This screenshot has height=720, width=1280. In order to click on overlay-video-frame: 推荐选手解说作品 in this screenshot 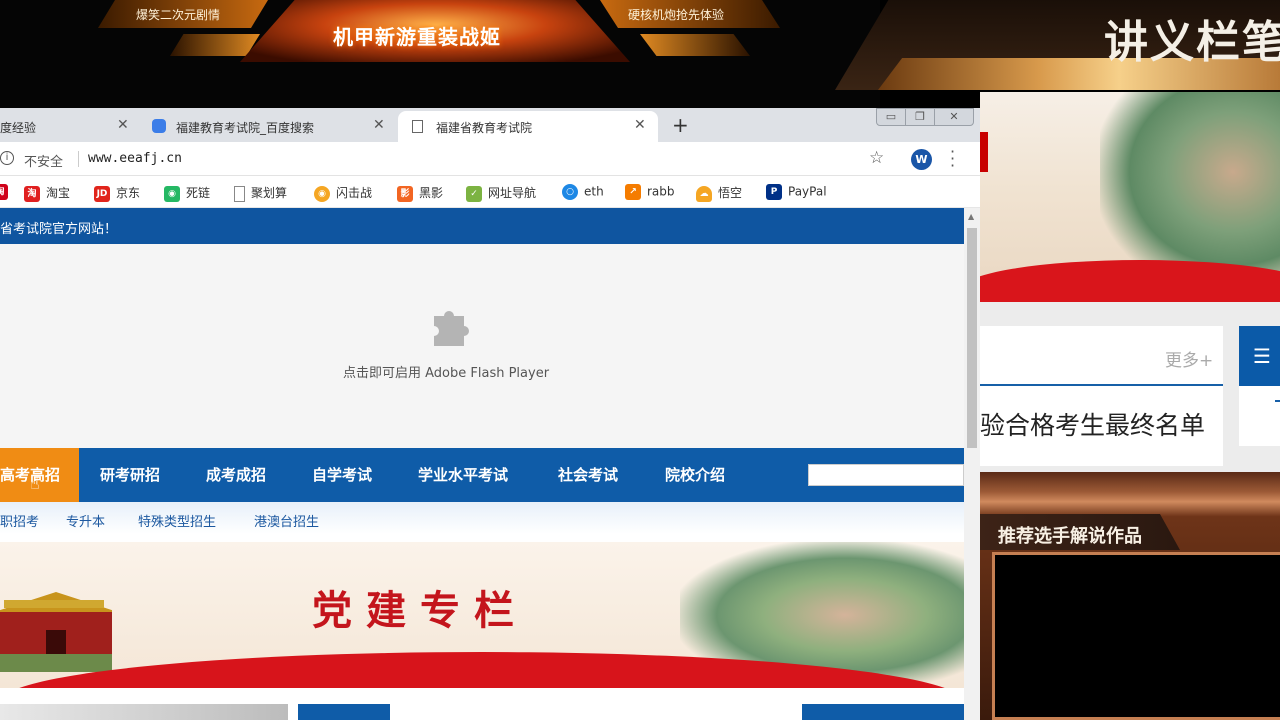, I will do `click(1130, 596)`.